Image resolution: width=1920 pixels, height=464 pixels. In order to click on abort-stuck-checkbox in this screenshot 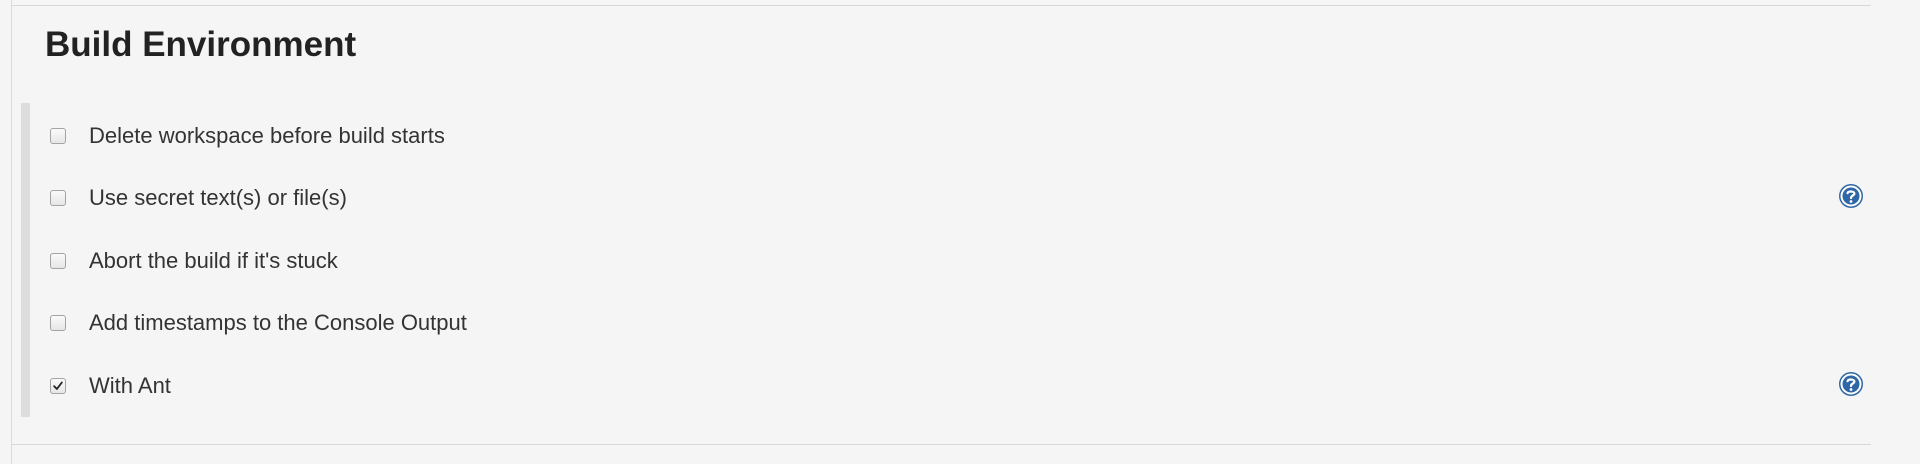, I will do `click(58, 261)`.